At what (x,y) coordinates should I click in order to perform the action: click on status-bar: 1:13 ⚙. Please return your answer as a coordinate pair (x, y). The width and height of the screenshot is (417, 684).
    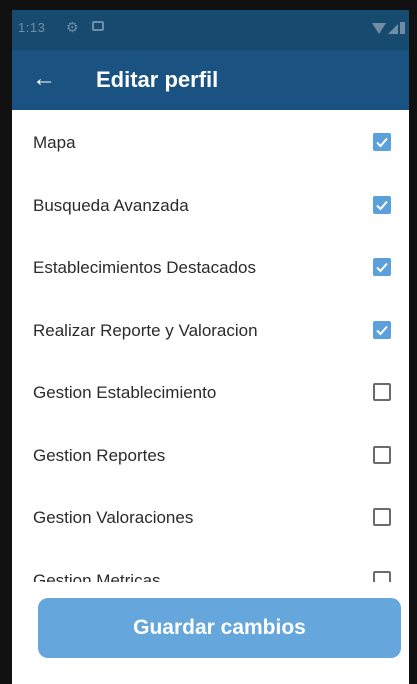
    Looking at the image, I should click on (210, 30).